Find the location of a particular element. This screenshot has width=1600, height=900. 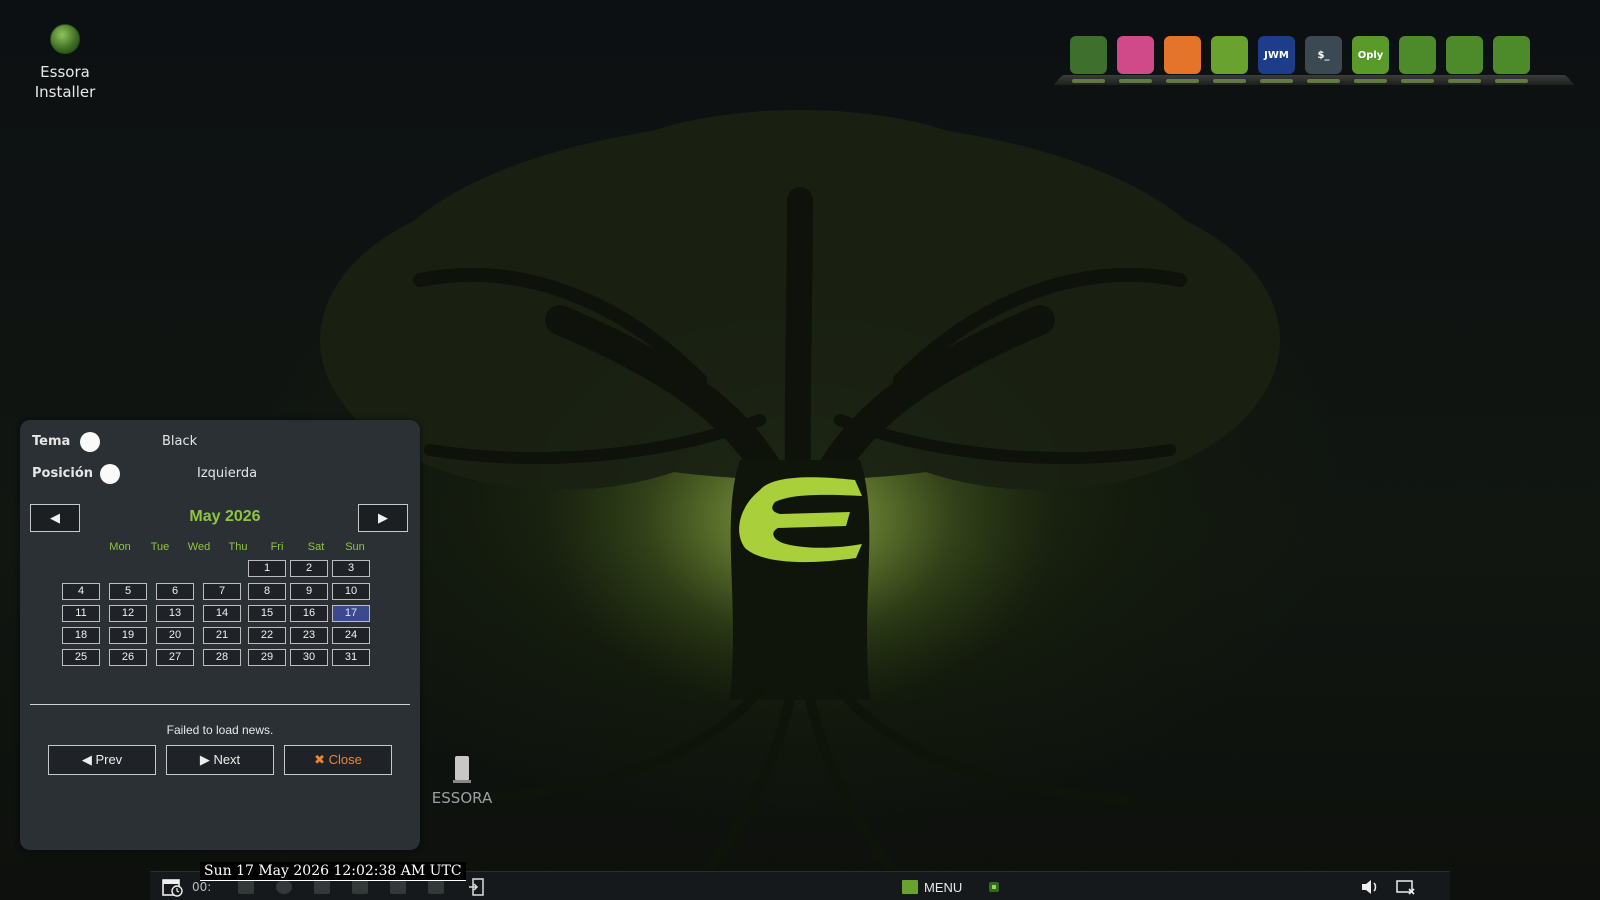

day-21: 21 is located at coordinates (222, 635).